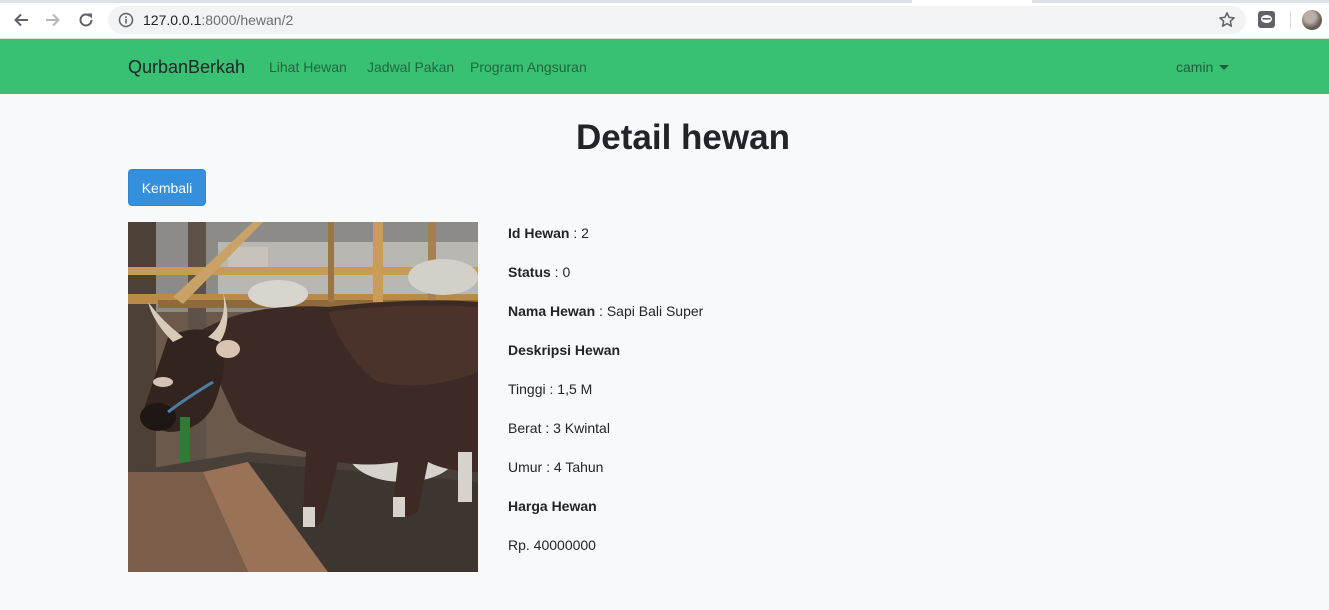 This screenshot has width=1329, height=610. I want to click on url-host: 127.0.0.1, so click(172, 20).